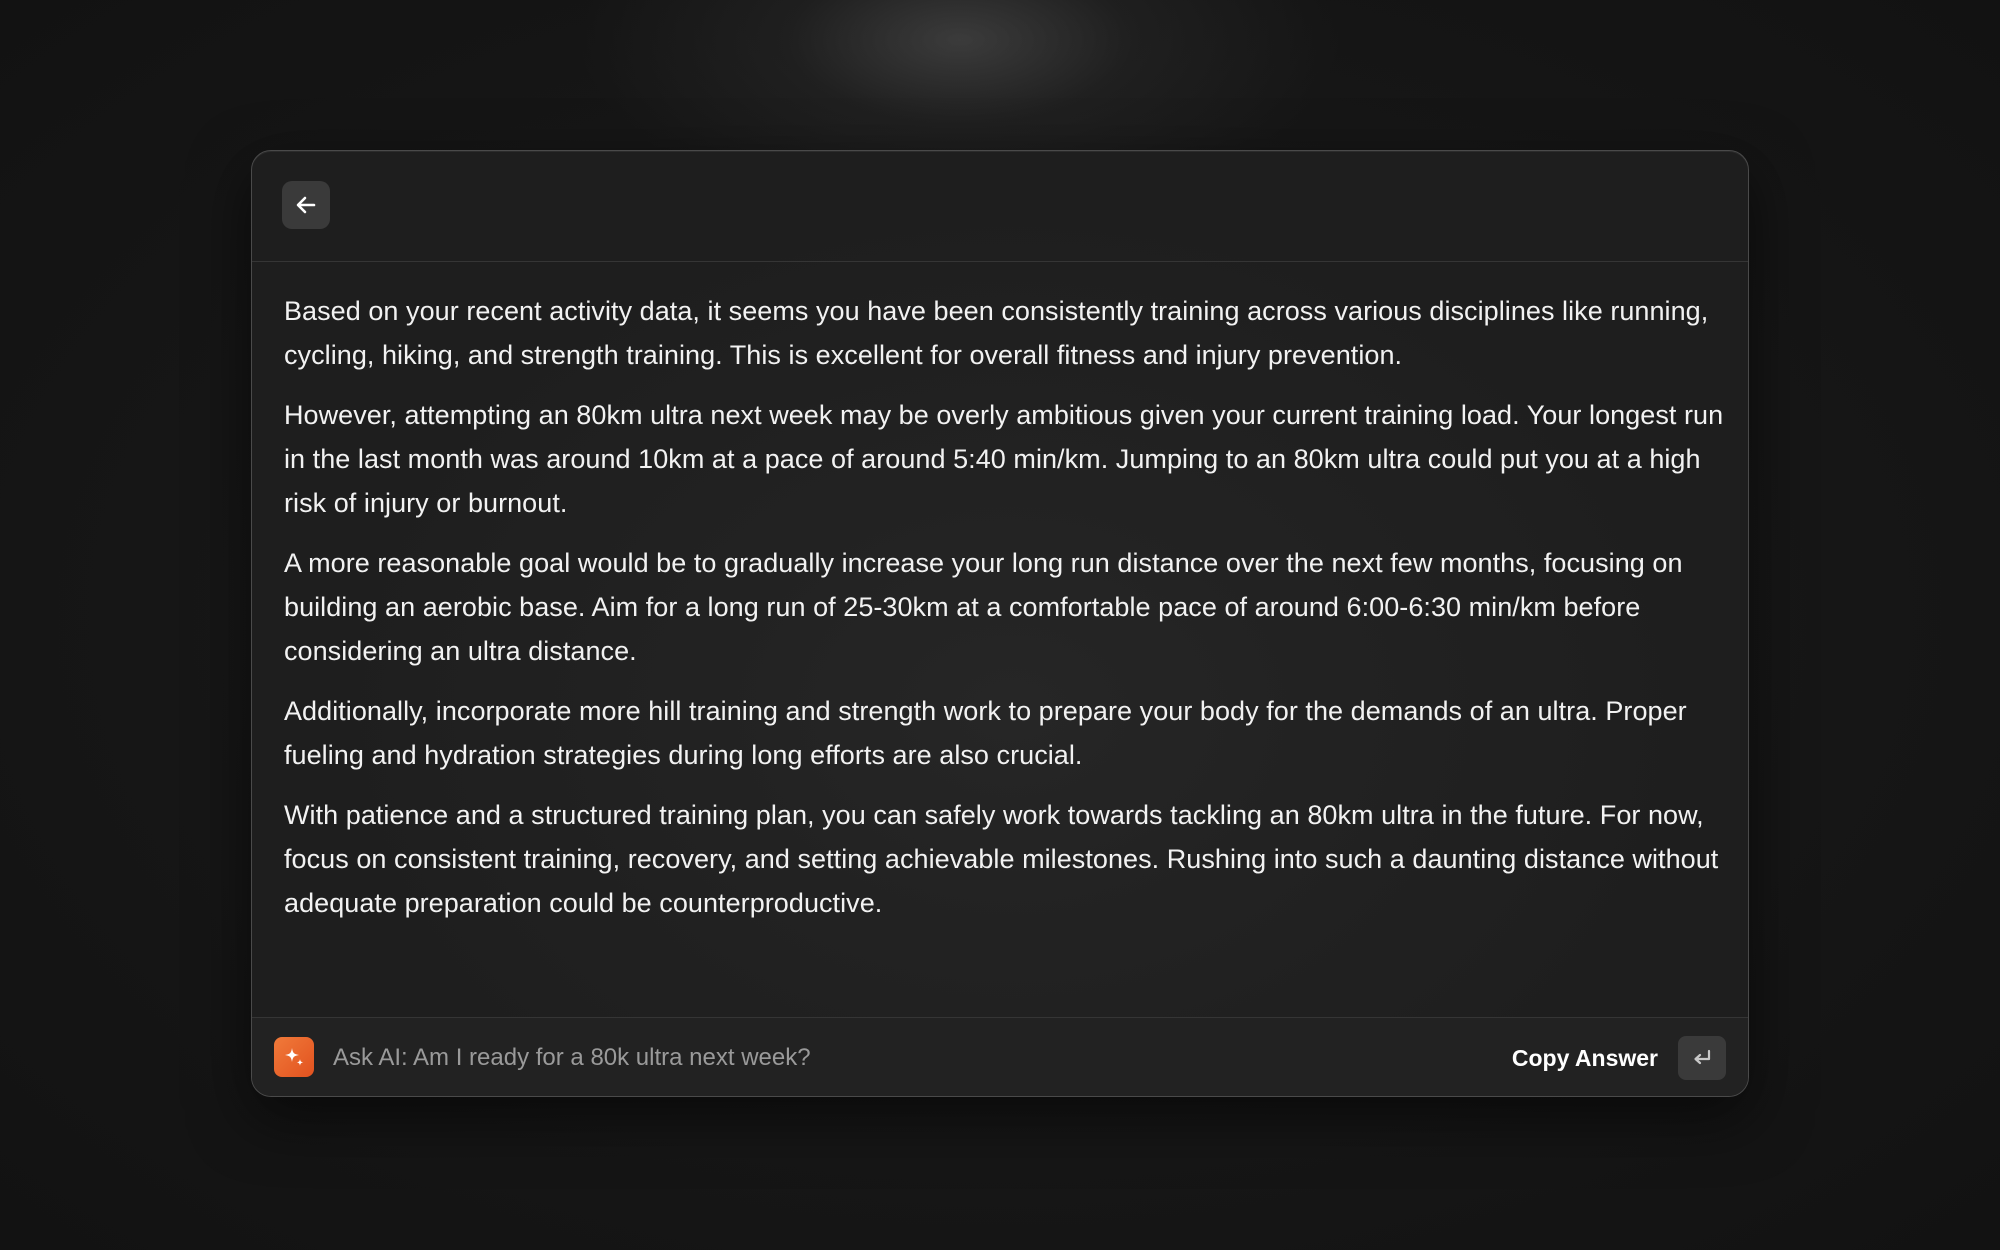 The height and width of the screenshot is (1250, 2000). I want to click on ask-ai-bar: Copy Answer, so click(1000, 1056).